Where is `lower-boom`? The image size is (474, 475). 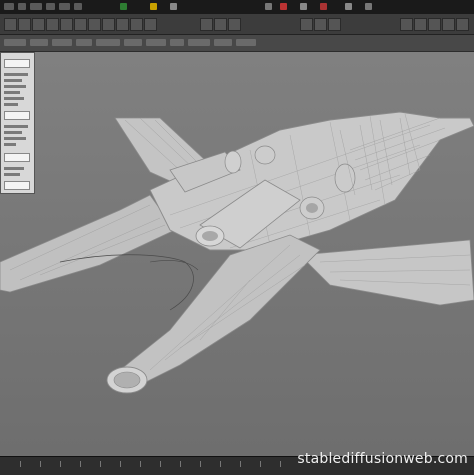 lower-boom is located at coordinates (220, 310).